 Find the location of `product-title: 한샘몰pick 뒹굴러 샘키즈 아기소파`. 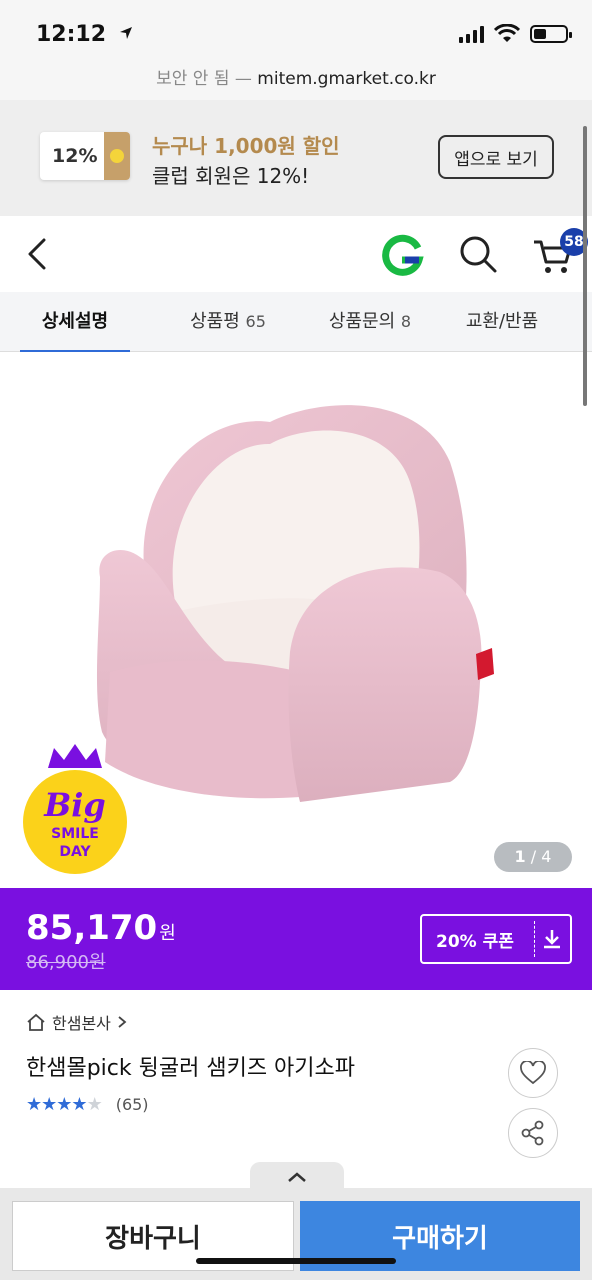

product-title: 한샘몰pick 뒹굴러 샘키즈 아기소파 is located at coordinates (191, 1068).